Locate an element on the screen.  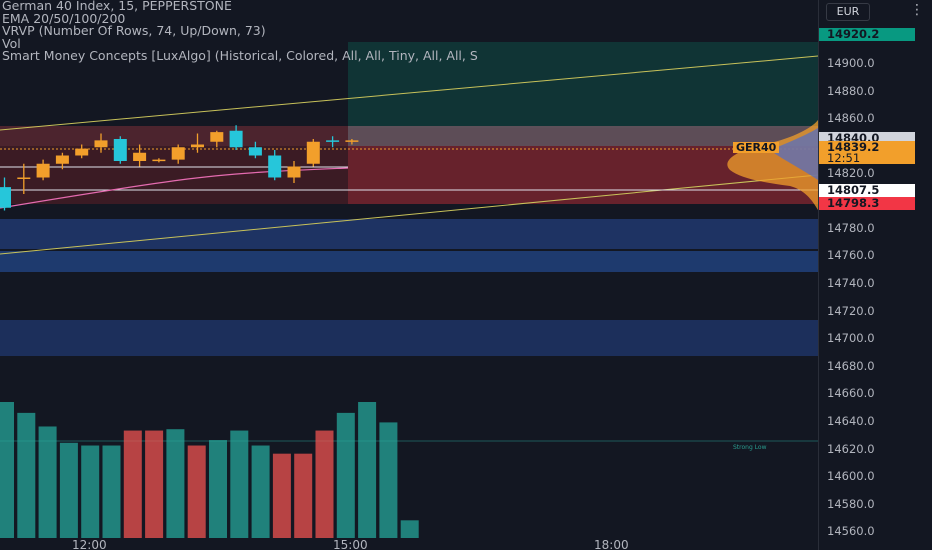
price-tick: 14680.0 is located at coordinates (851, 366).